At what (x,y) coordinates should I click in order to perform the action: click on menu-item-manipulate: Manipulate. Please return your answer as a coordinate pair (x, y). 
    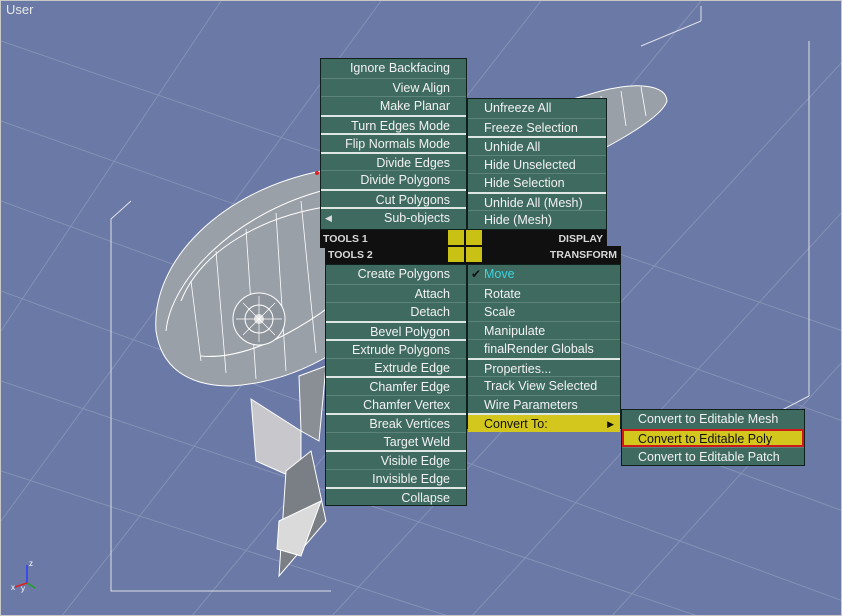
    Looking at the image, I should click on (544, 330).